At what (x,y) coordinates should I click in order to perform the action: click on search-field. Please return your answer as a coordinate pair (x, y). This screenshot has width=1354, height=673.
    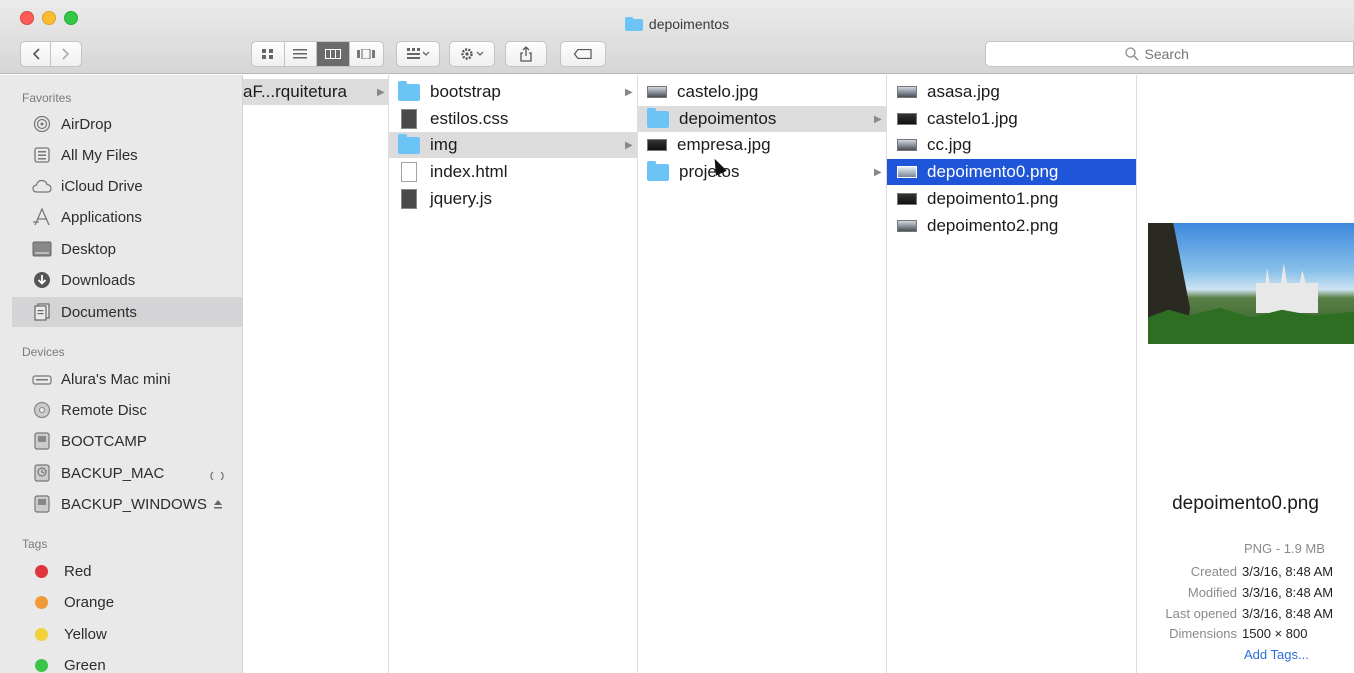
    Looking at the image, I should click on (1169, 54).